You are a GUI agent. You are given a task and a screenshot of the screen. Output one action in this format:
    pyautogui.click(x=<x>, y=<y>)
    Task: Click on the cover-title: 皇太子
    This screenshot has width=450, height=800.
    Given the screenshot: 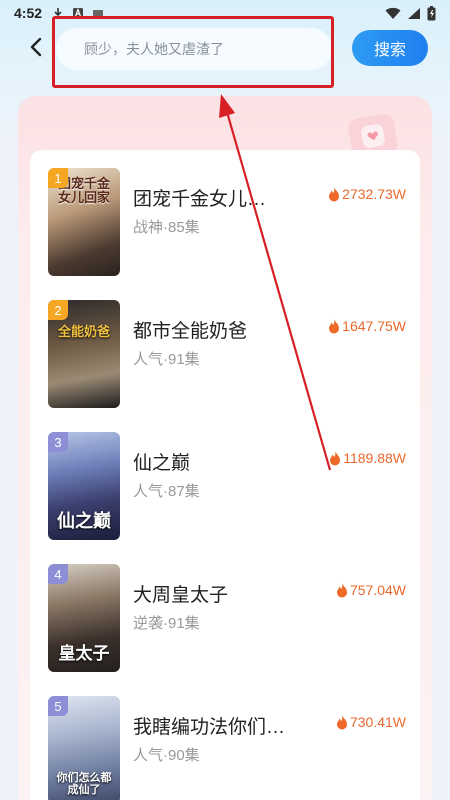 What is the action you would take?
    pyautogui.click(x=84, y=654)
    